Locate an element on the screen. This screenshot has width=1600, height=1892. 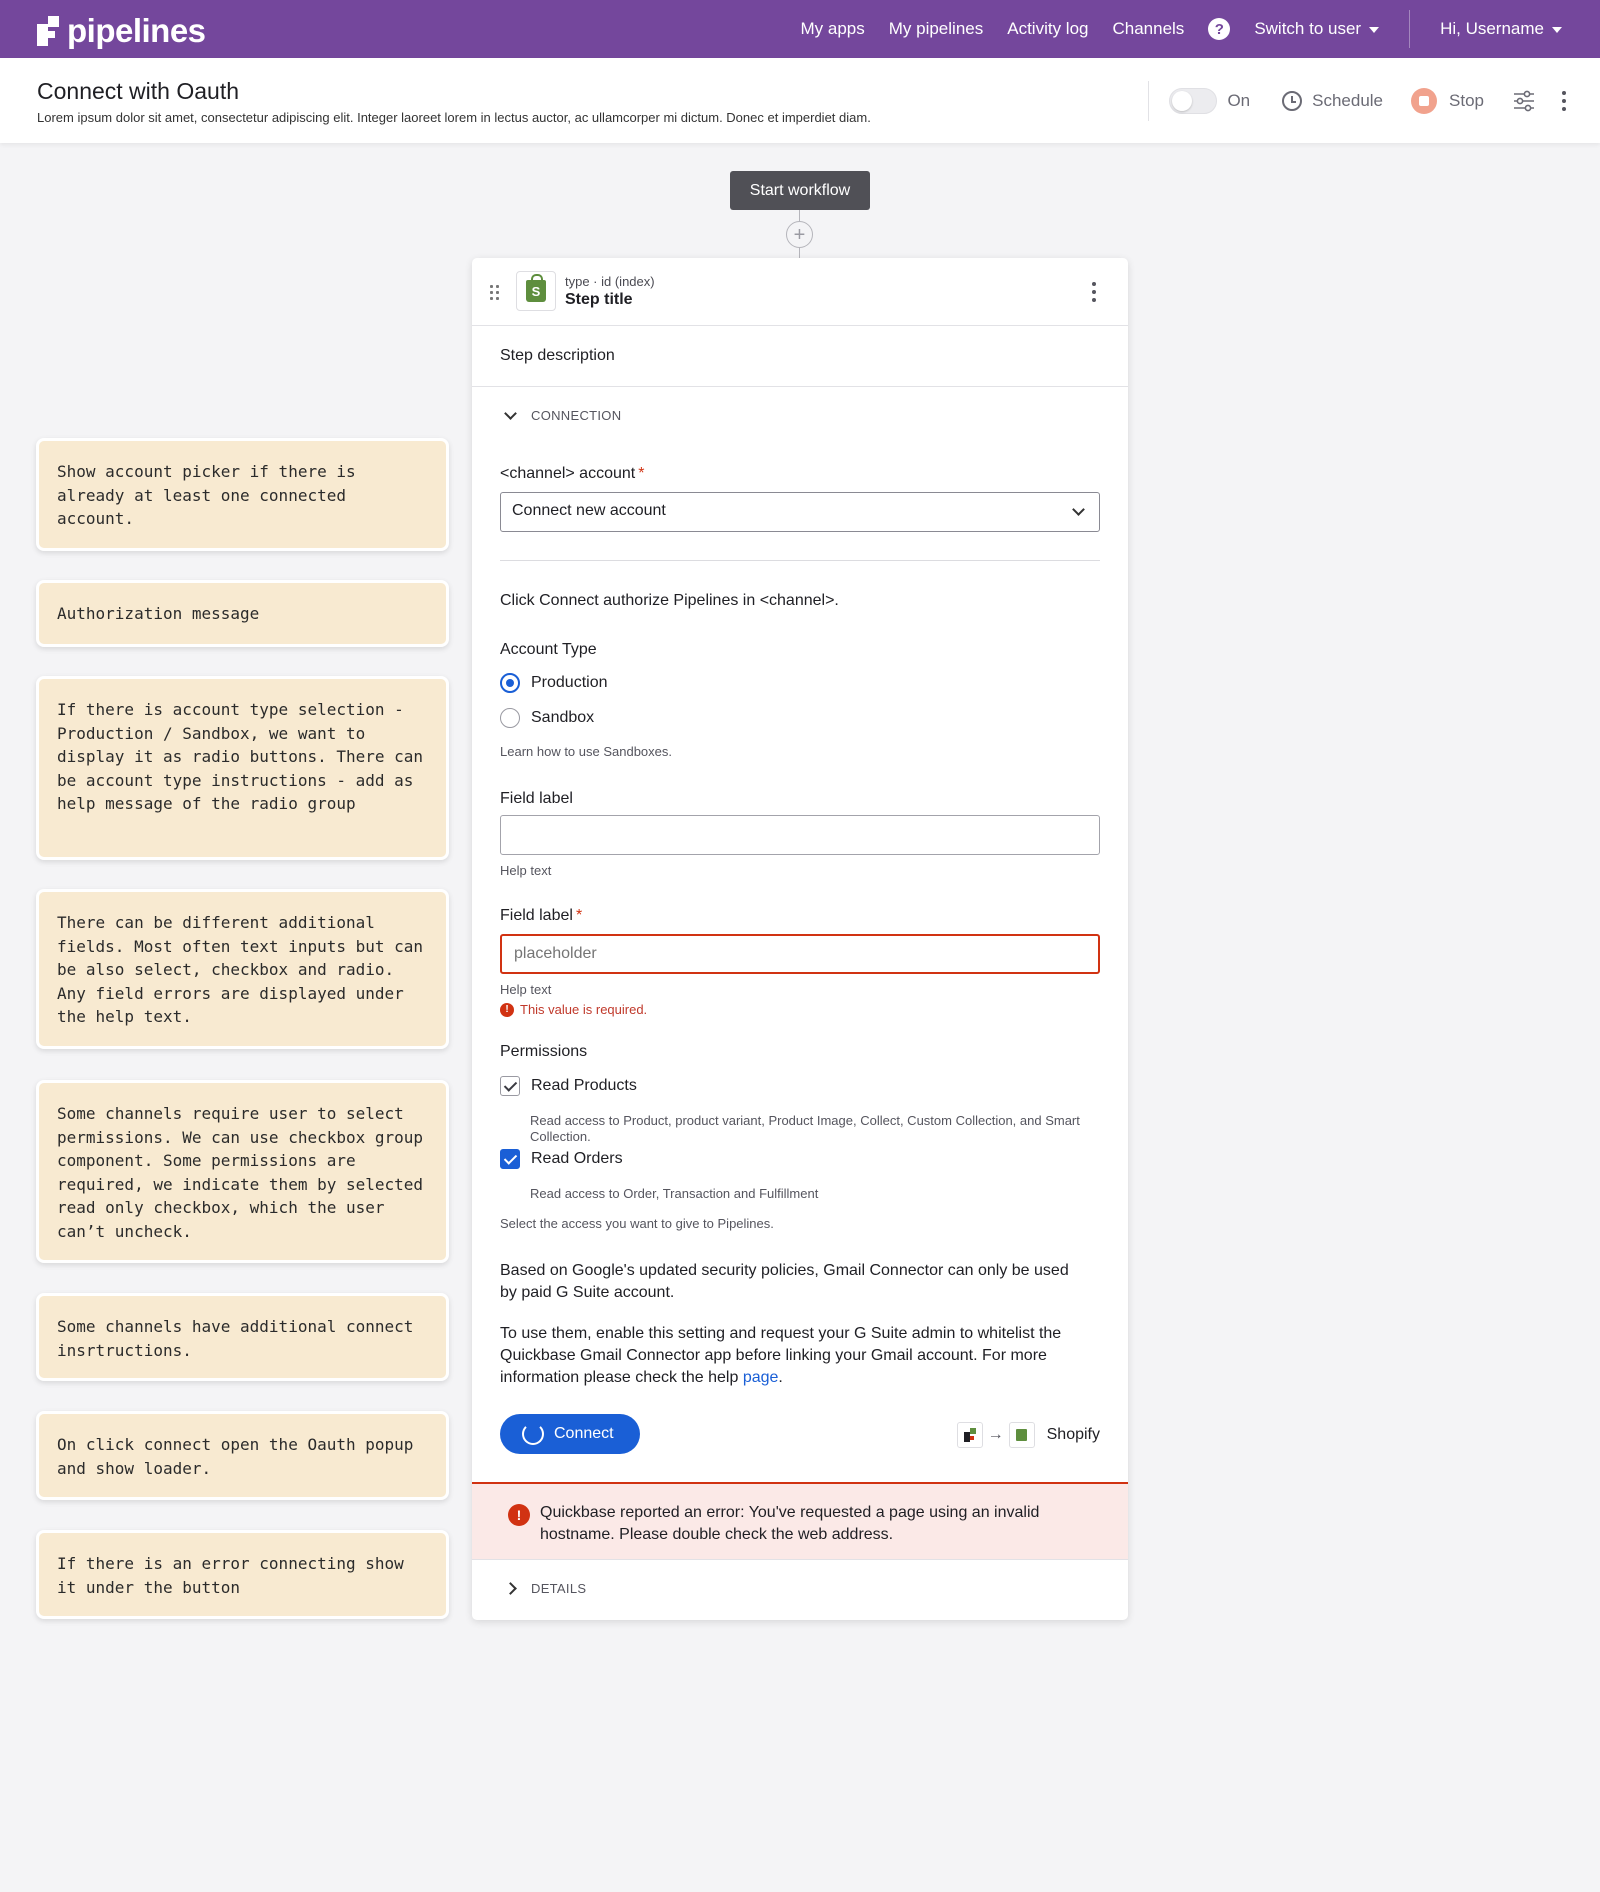
radio-selected-icon is located at coordinates (510, 683).